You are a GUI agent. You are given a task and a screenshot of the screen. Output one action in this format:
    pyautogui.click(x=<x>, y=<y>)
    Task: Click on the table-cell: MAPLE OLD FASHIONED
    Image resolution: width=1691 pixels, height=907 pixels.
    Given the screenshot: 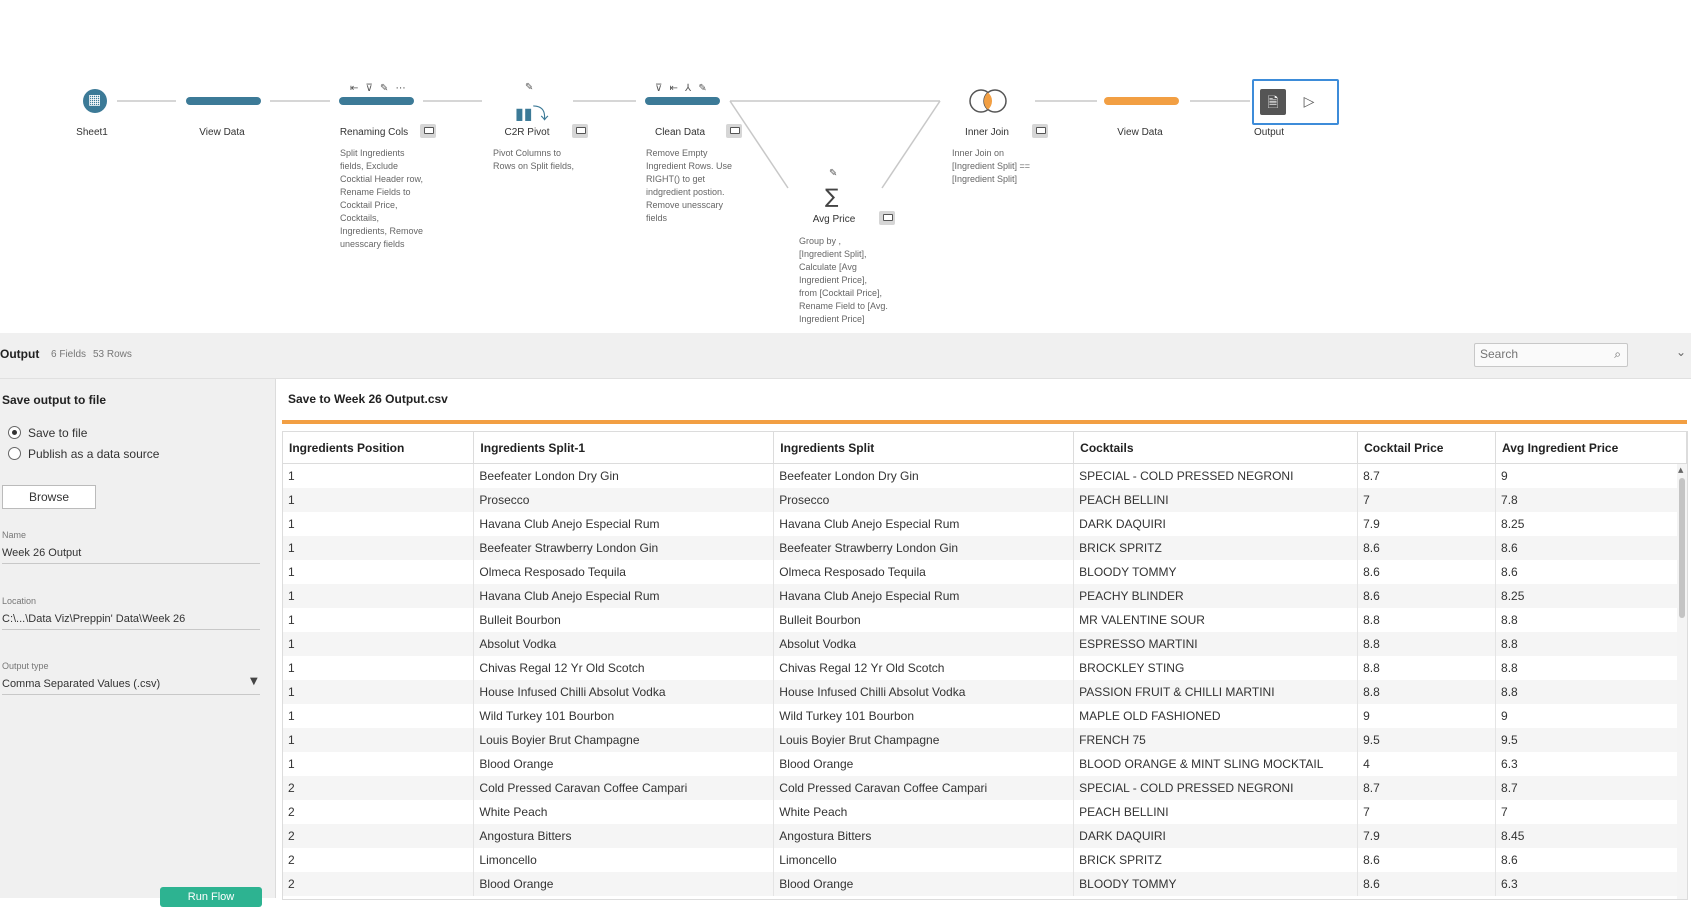 What is the action you would take?
    pyautogui.click(x=1216, y=716)
    